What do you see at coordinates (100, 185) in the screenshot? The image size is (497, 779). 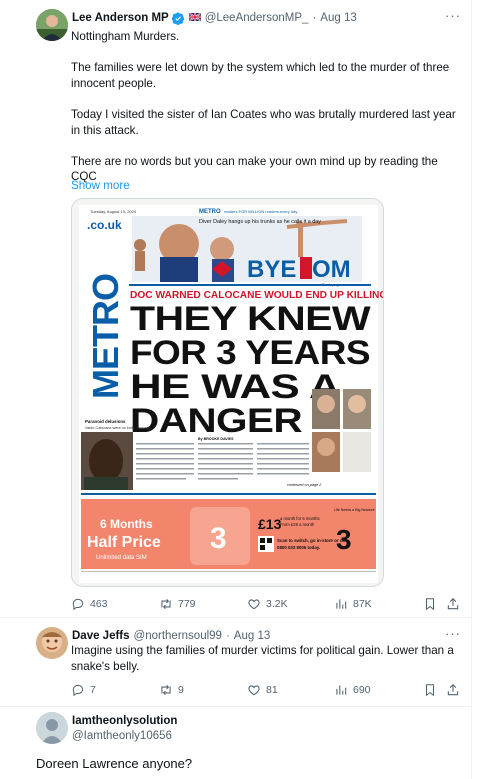 I see `show-more-link: Show more` at bounding box center [100, 185].